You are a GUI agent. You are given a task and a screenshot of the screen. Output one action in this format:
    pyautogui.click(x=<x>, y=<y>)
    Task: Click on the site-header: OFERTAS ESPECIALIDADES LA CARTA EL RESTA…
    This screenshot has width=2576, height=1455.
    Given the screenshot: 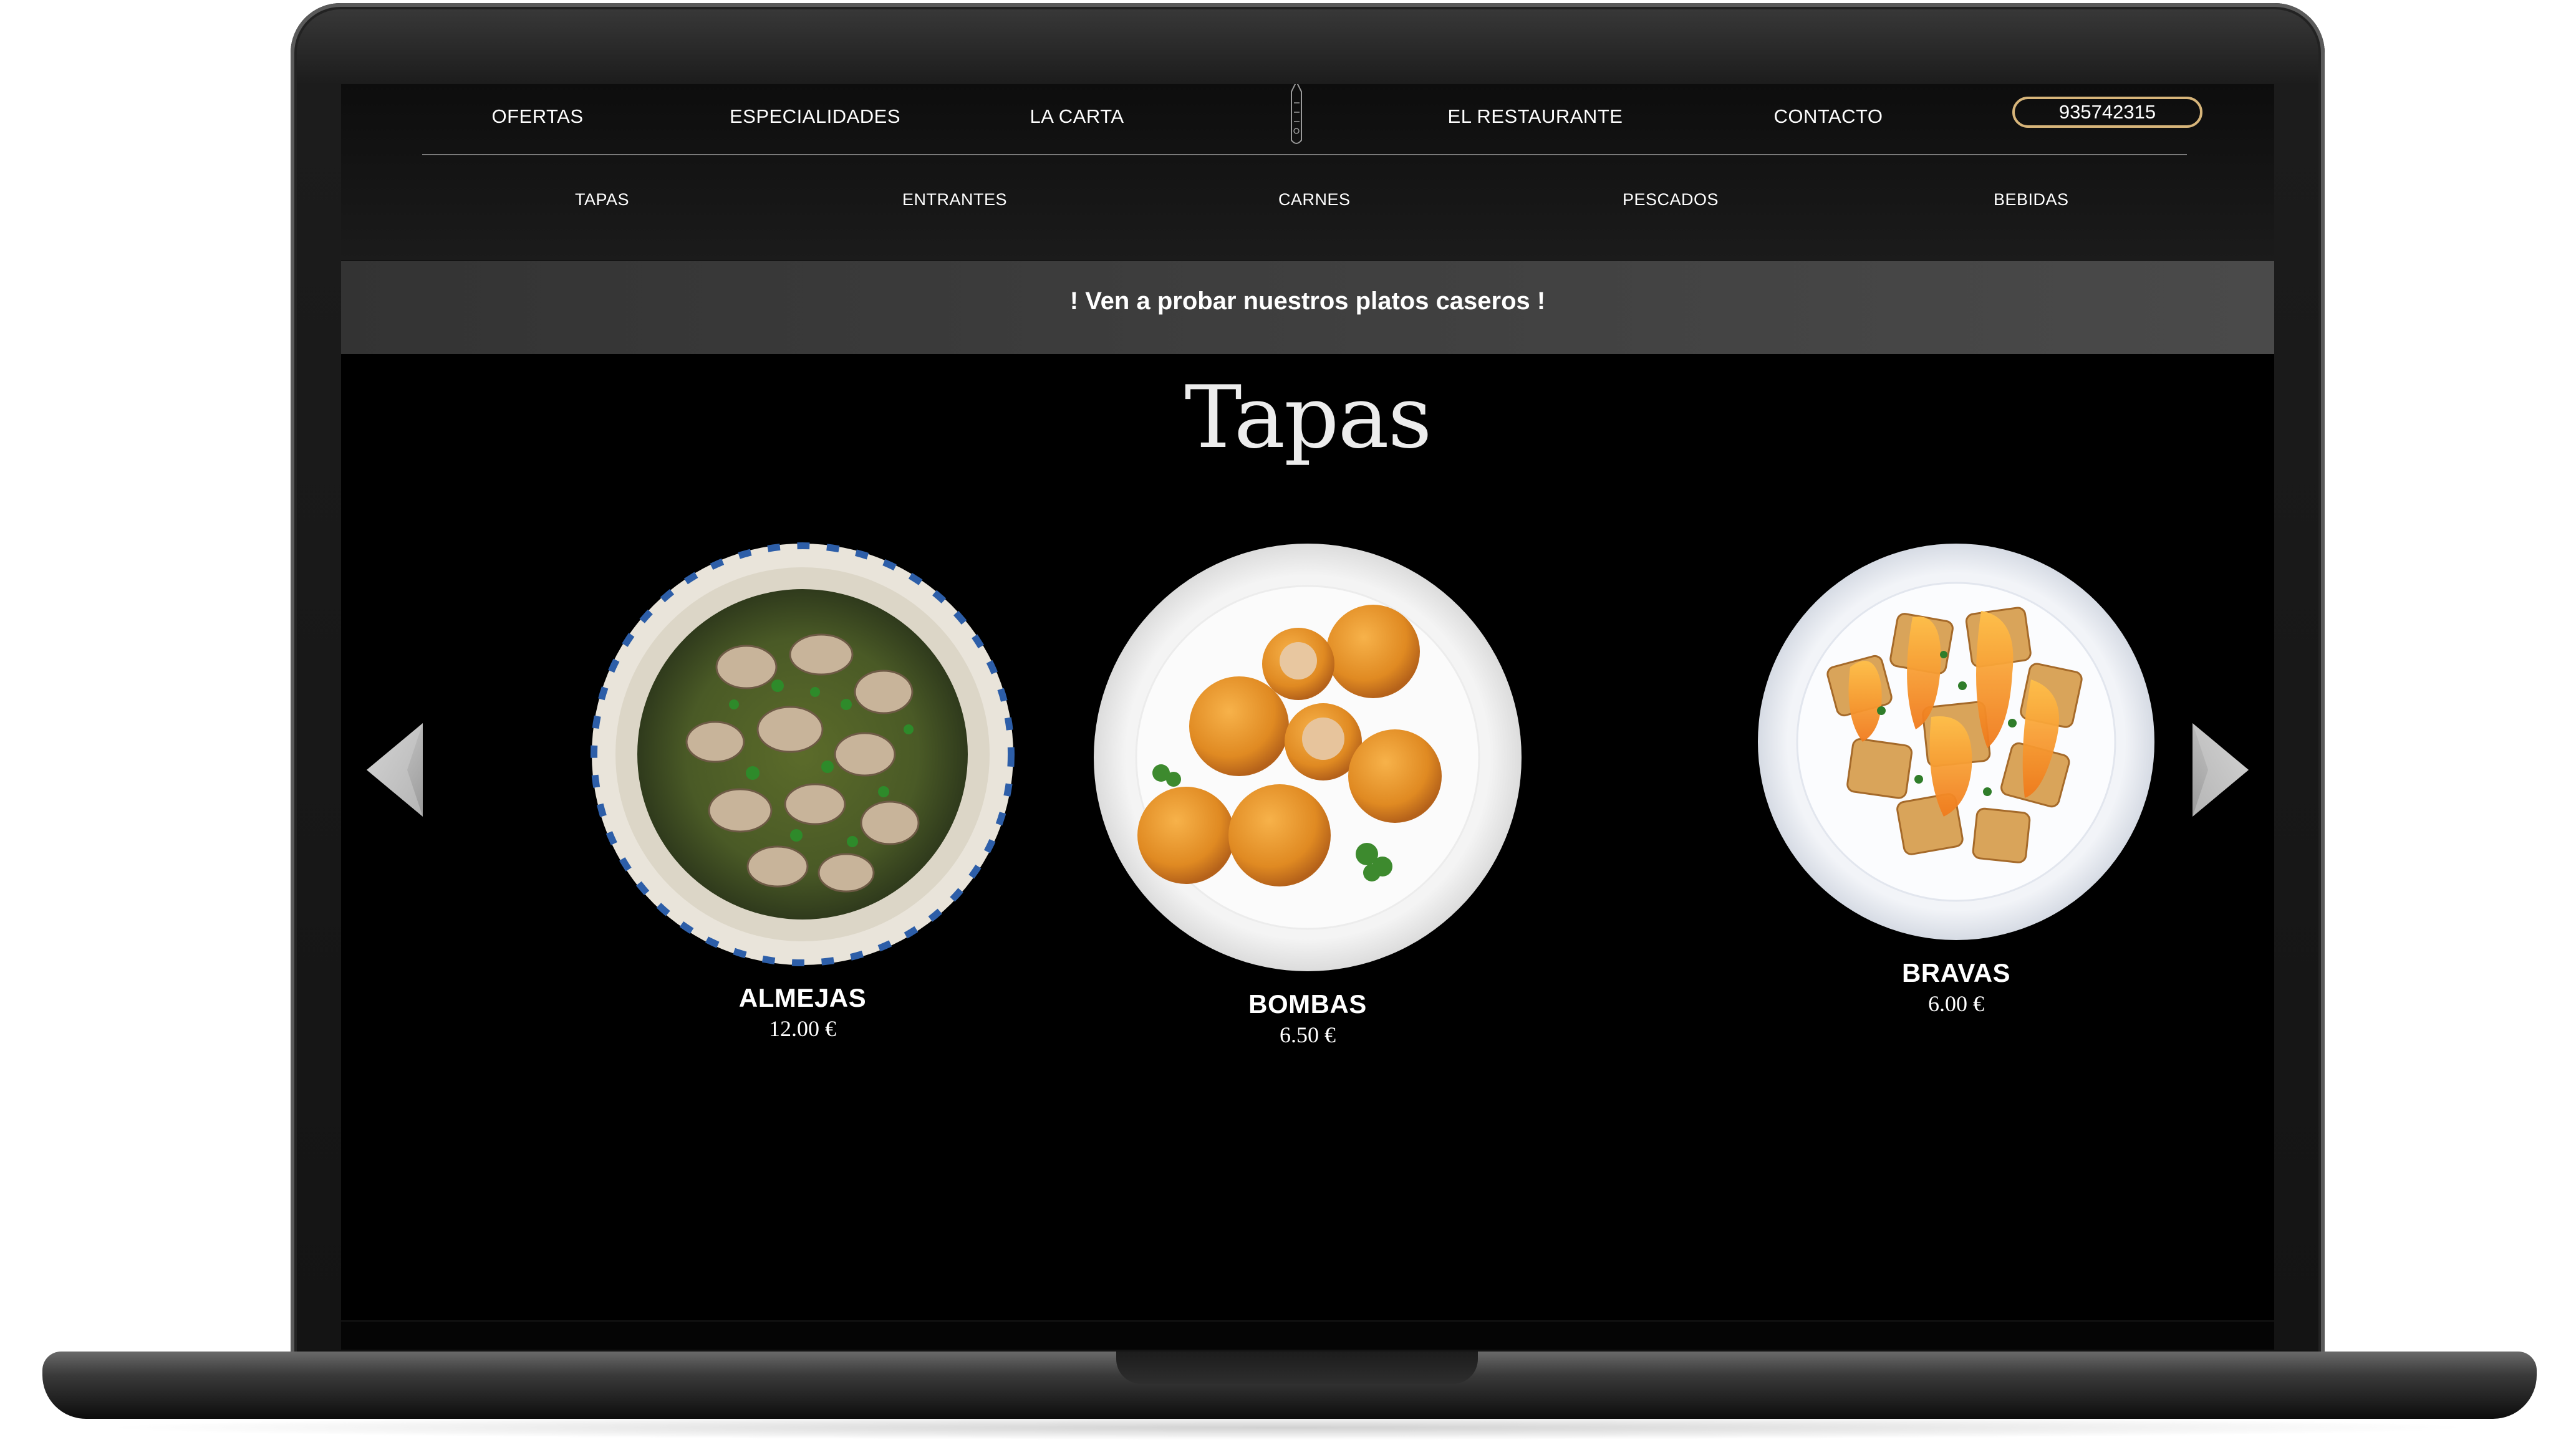 What is the action you would take?
    pyautogui.click(x=1307, y=172)
    